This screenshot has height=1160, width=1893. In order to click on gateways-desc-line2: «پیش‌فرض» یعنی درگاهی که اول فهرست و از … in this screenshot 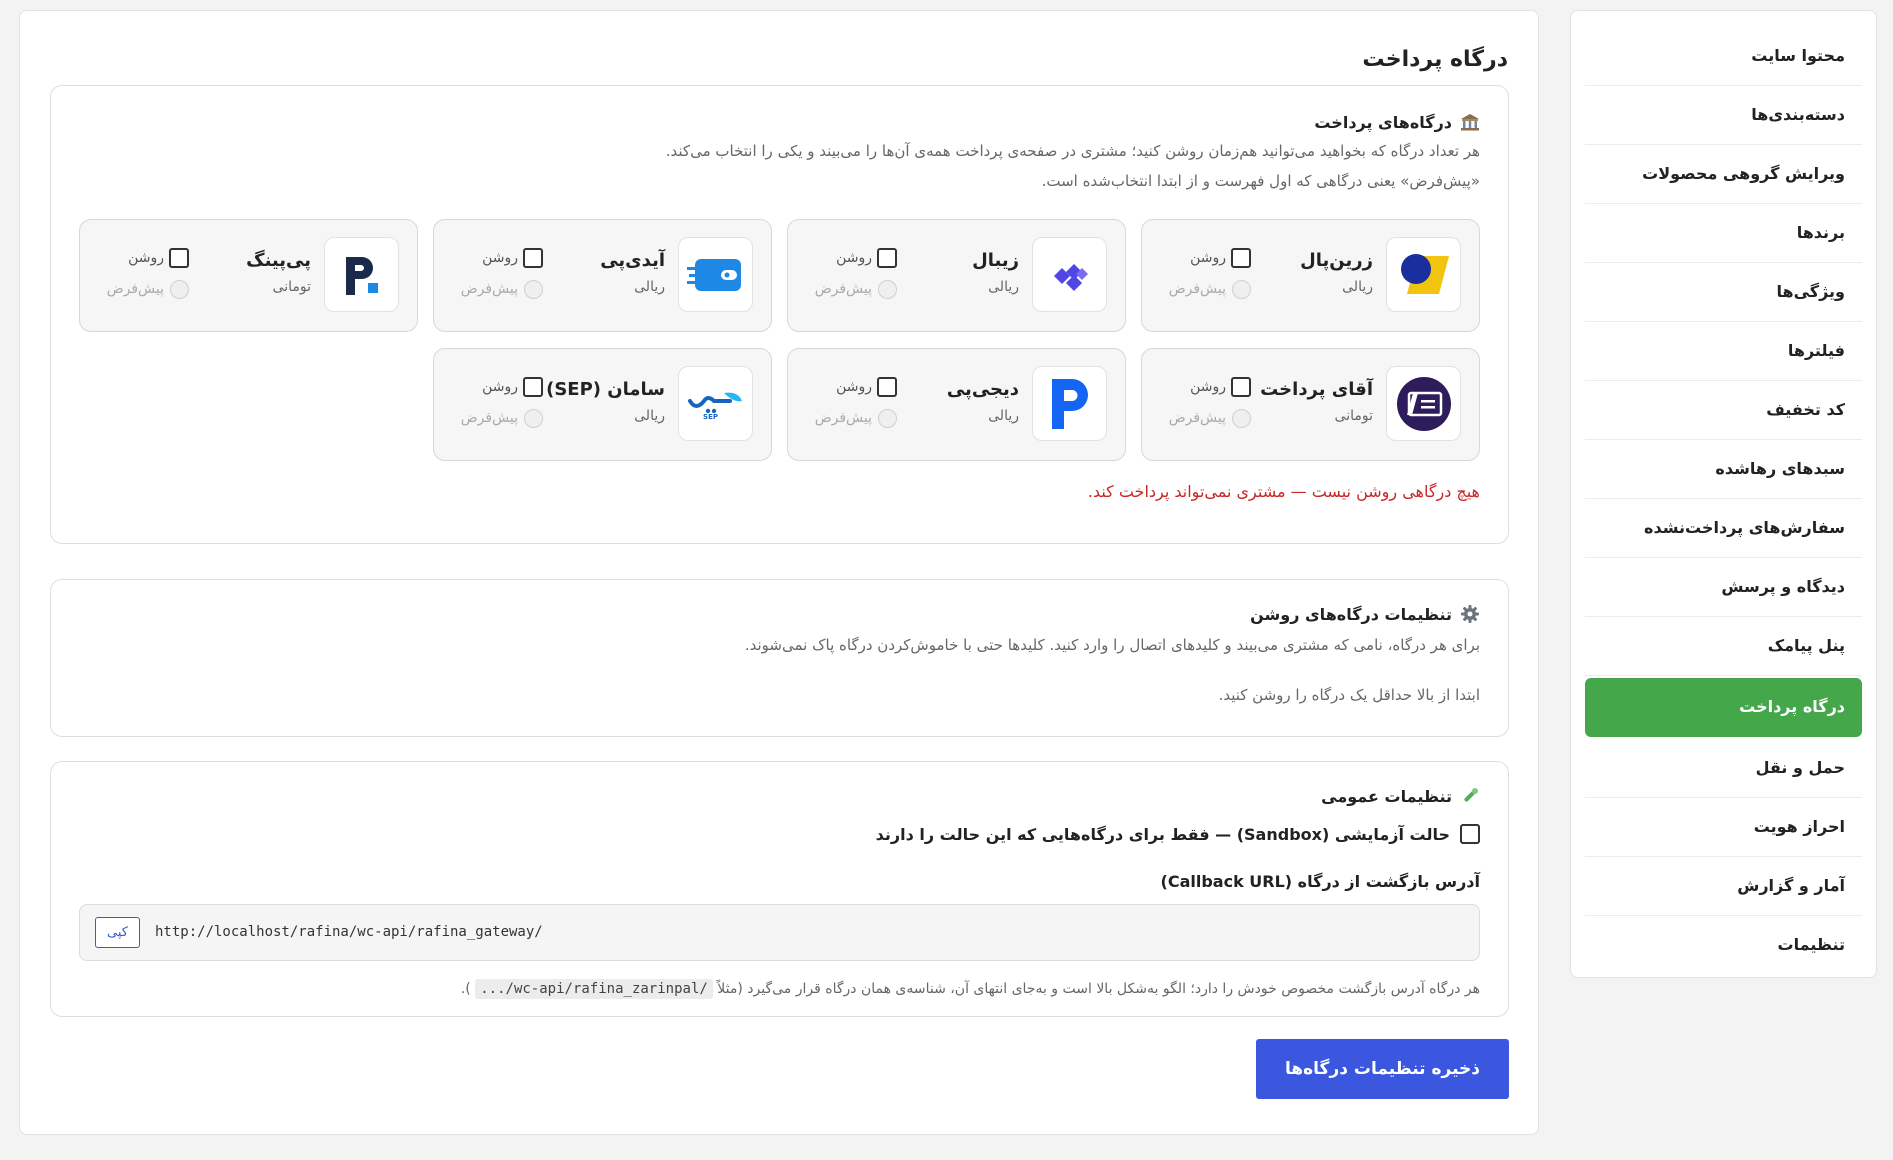, I will do `click(1260, 181)`.